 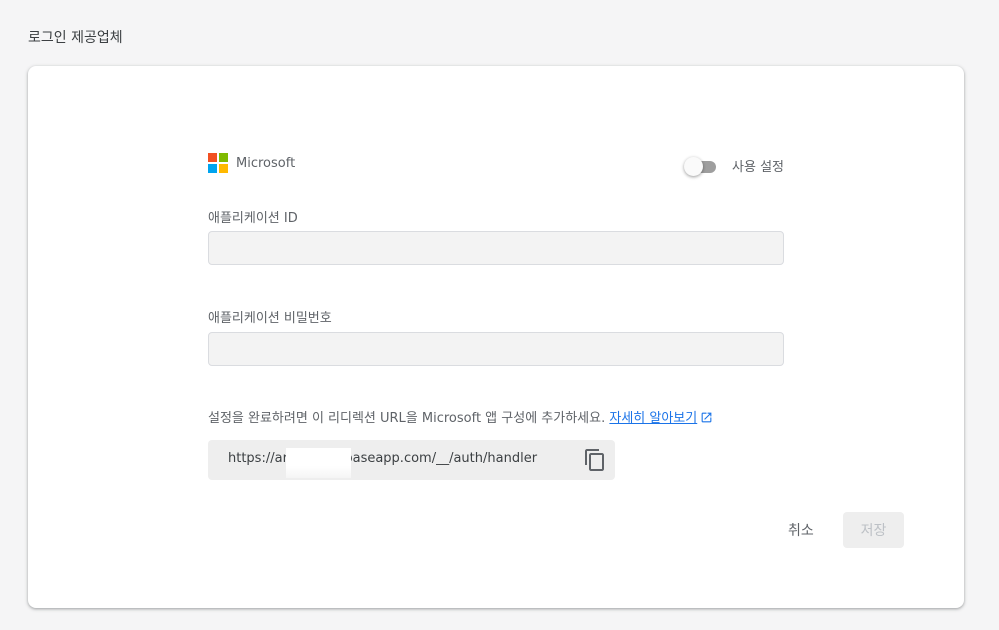 What do you see at coordinates (653, 418) in the screenshot?
I see `learn-more-label: 자세히 알아보기` at bounding box center [653, 418].